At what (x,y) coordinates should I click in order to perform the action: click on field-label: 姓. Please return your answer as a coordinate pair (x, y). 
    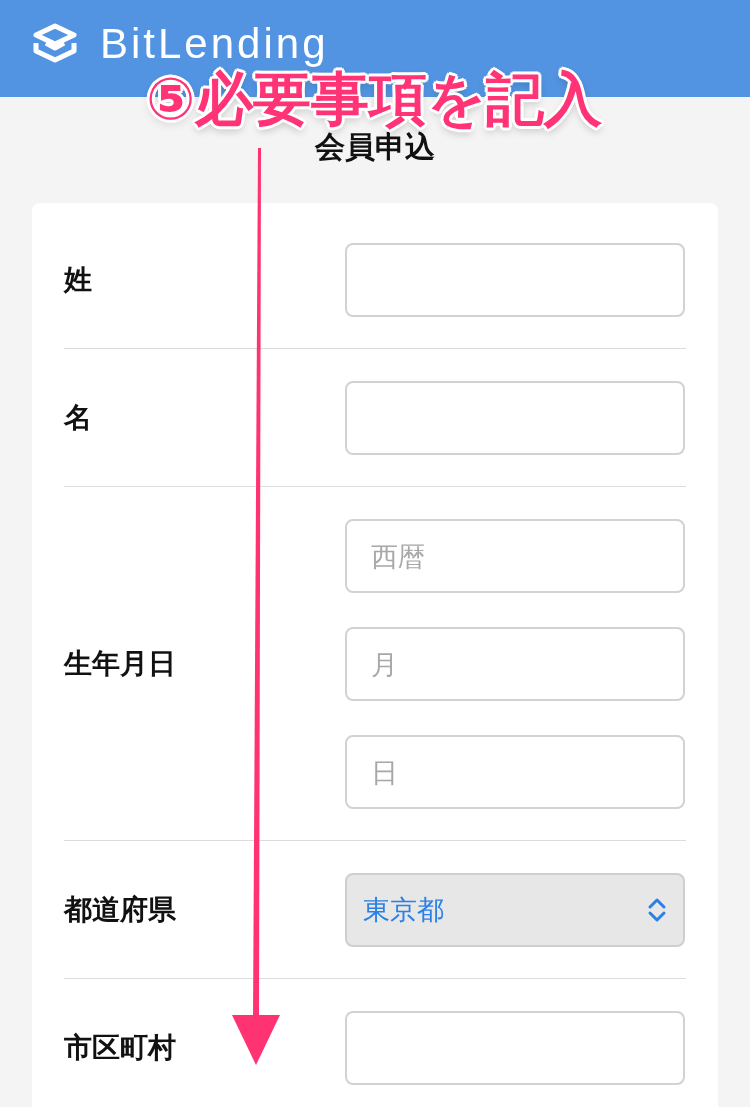
    Looking at the image, I should click on (78, 280).